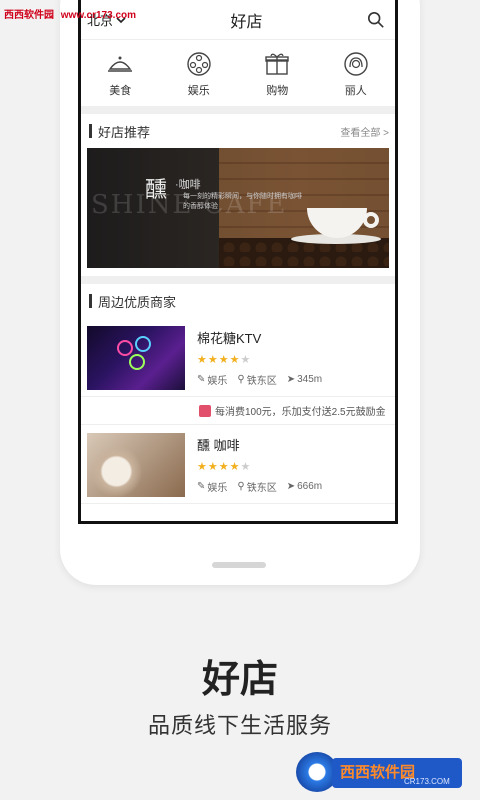  Describe the element at coordinates (218, 445) in the screenshot. I see `shop-name: 醺 咖啡` at that location.